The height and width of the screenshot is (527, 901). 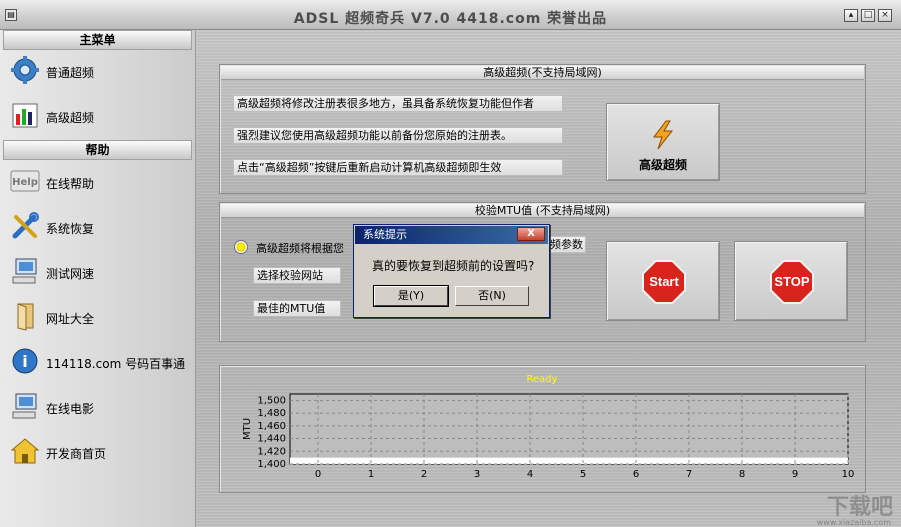 What do you see at coordinates (271, 451) in the screenshot?
I see `y-tick-label: 1,420` at bounding box center [271, 451].